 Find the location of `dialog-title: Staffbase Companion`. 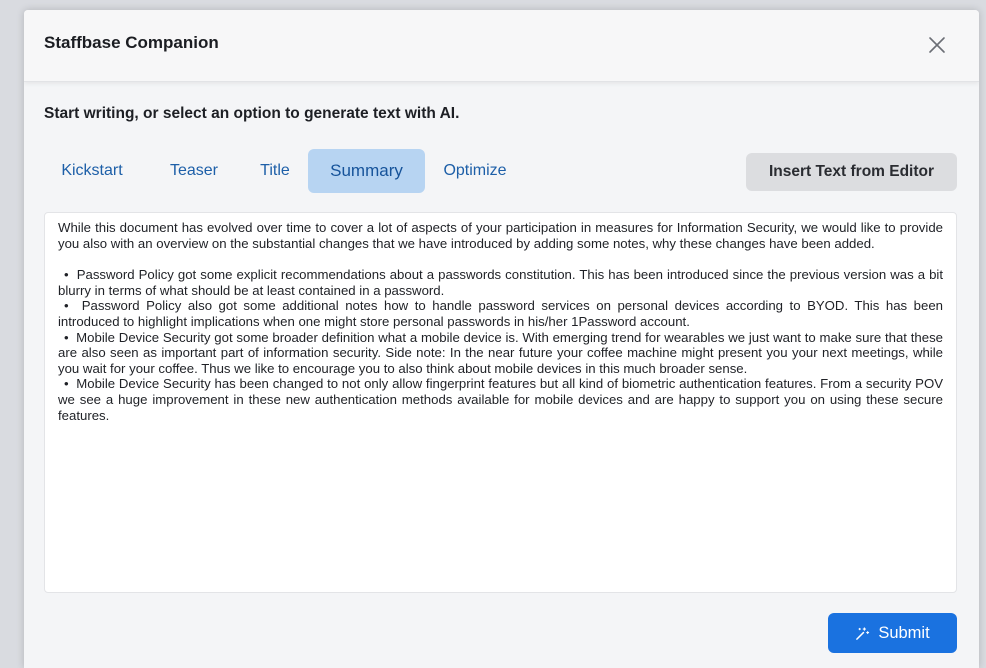

dialog-title: Staffbase Companion is located at coordinates (131, 42).